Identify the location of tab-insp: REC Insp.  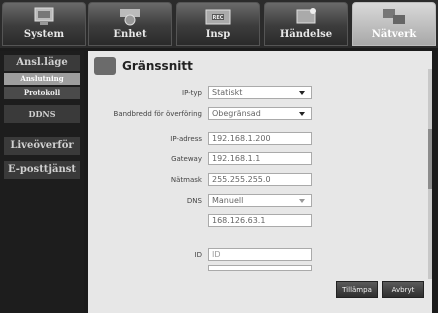
(218, 24).